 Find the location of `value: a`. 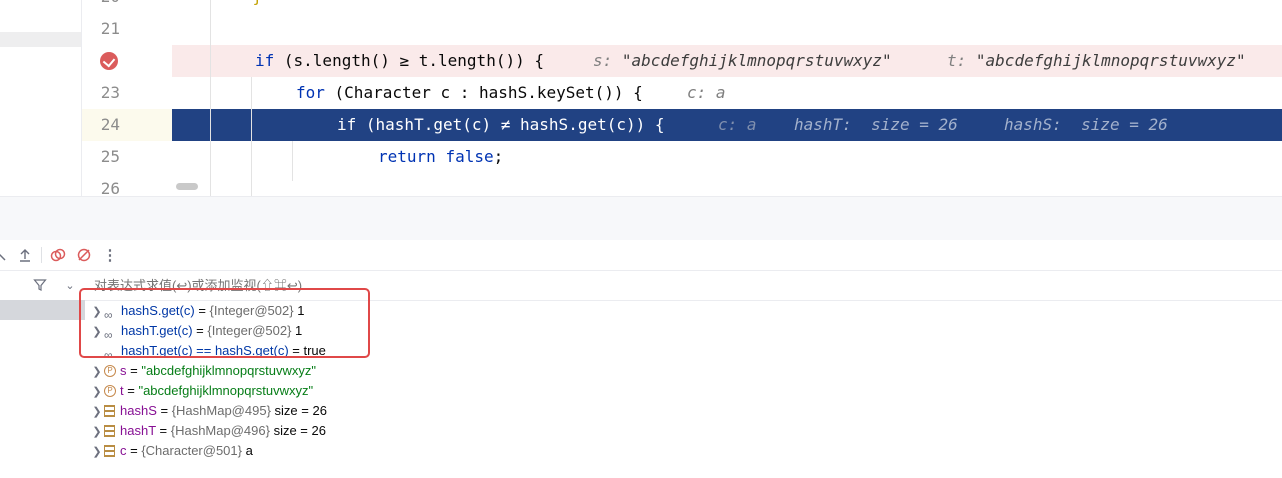

value: a is located at coordinates (247, 450).